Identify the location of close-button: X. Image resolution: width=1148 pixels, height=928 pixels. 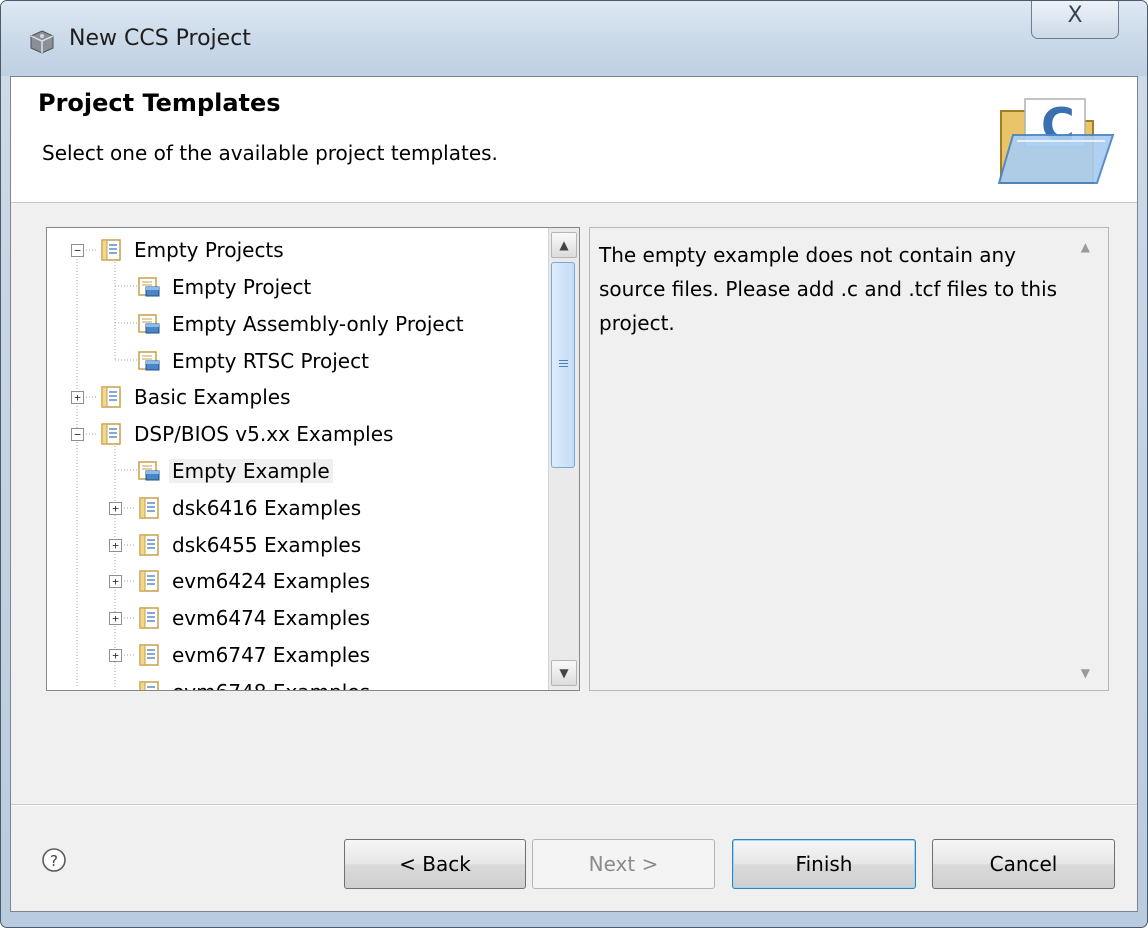
(1075, 20).